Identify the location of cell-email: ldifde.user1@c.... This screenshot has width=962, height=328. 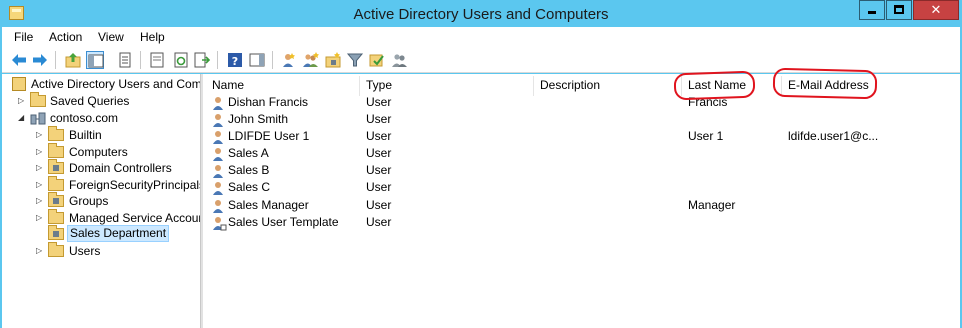
(833, 136).